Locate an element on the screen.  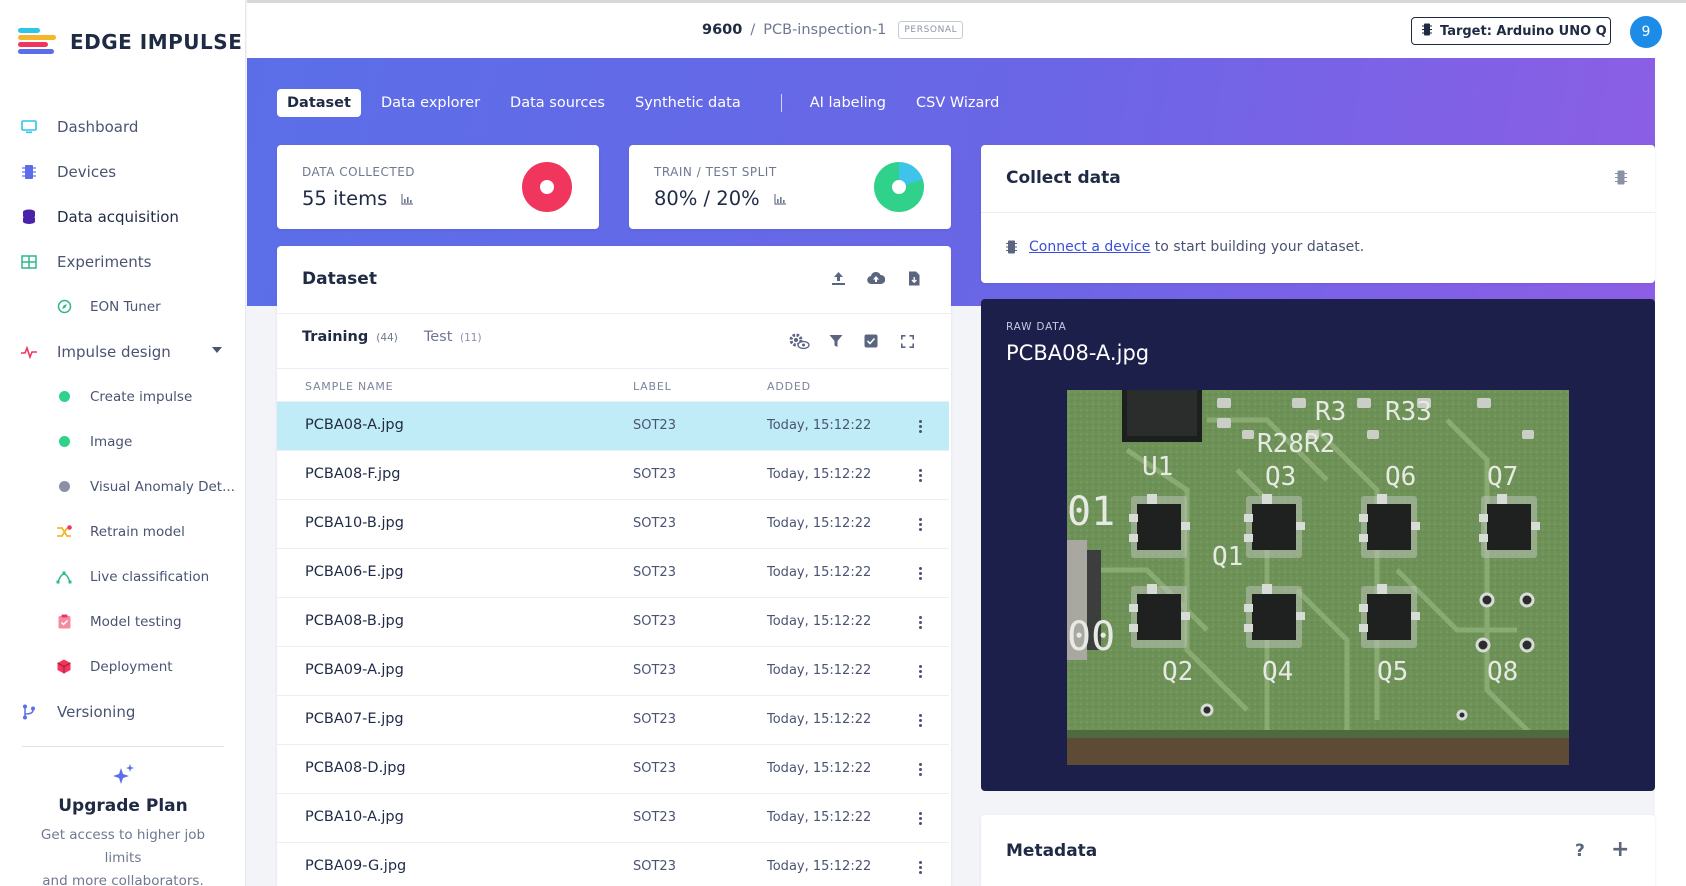
table-row: PCBA08-F.jpg SOT23 Today, 15:12:22 is located at coordinates (613, 475).